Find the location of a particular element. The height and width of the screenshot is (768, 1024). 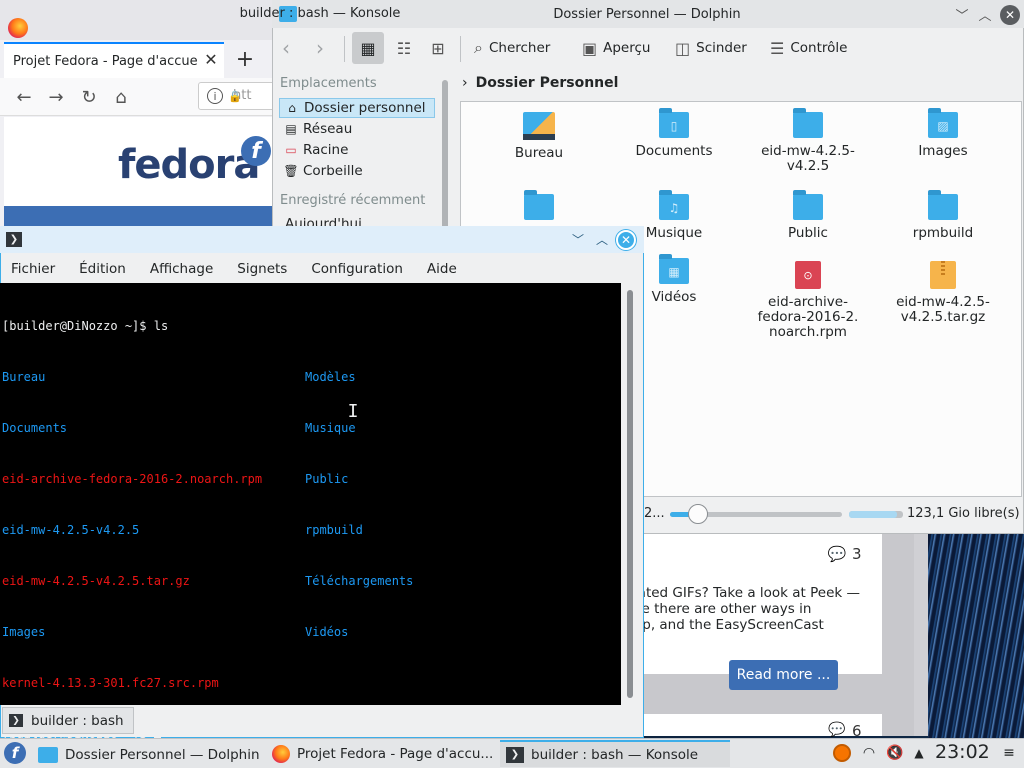

file-item: eid-mw-4.2.5- v4.2.5 is located at coordinates (808, 141).